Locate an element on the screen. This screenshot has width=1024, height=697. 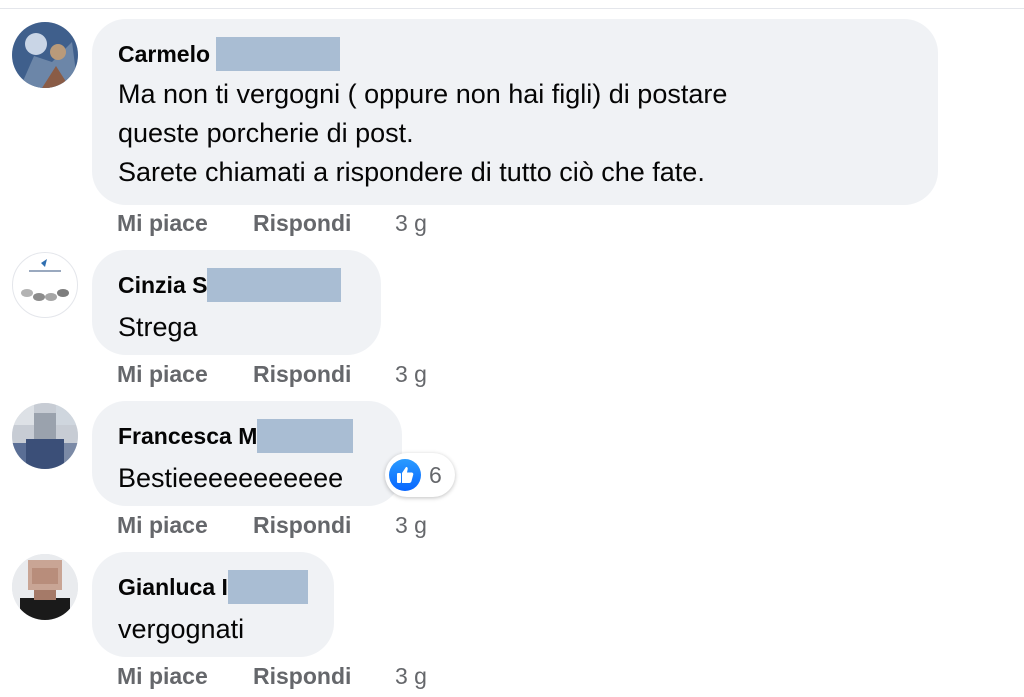
comment-text: Strega is located at coordinates (158, 327).